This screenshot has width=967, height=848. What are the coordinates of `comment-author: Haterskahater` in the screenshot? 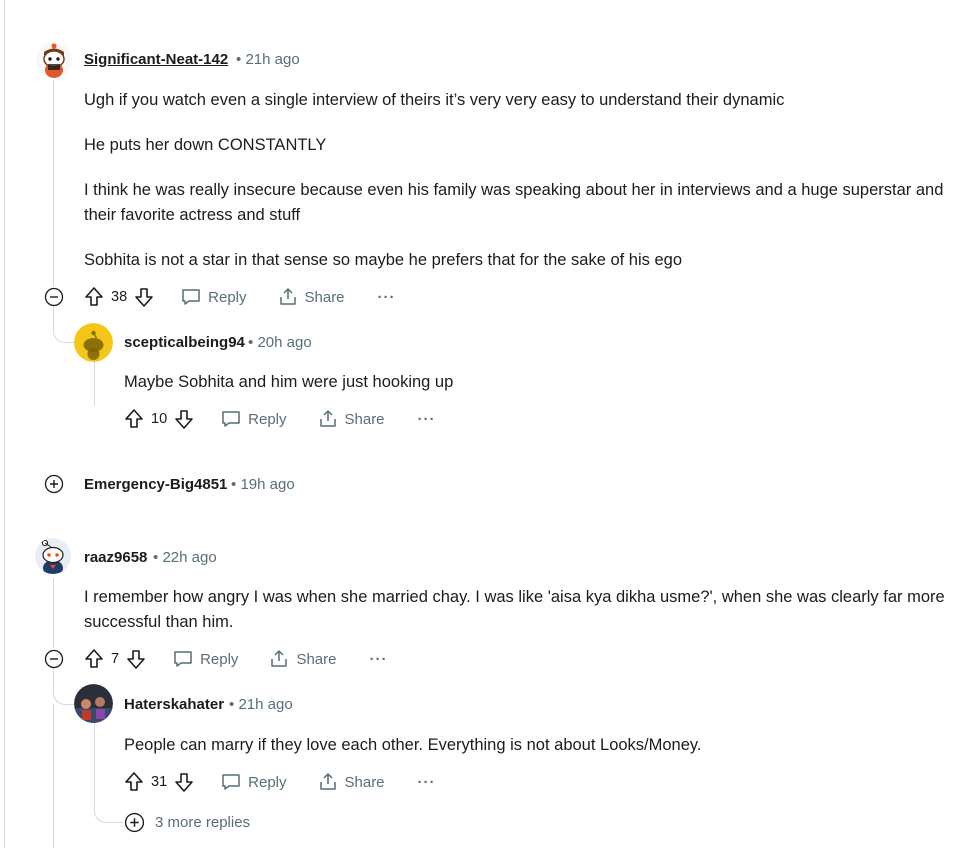 It's located at (174, 704).